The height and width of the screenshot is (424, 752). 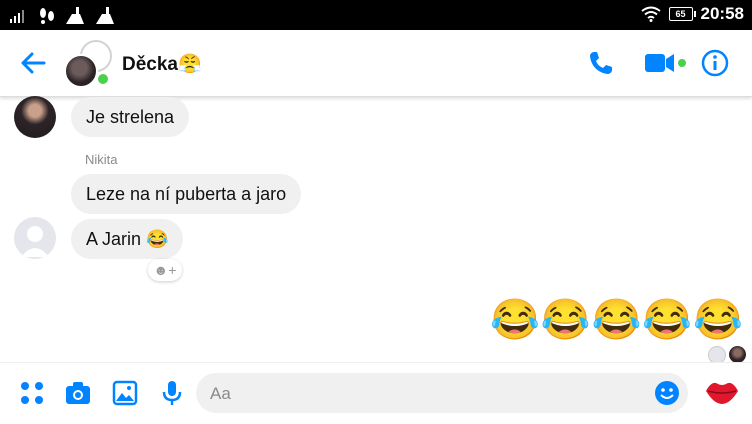 What do you see at coordinates (125, 393) in the screenshot?
I see `gallery-icon` at bounding box center [125, 393].